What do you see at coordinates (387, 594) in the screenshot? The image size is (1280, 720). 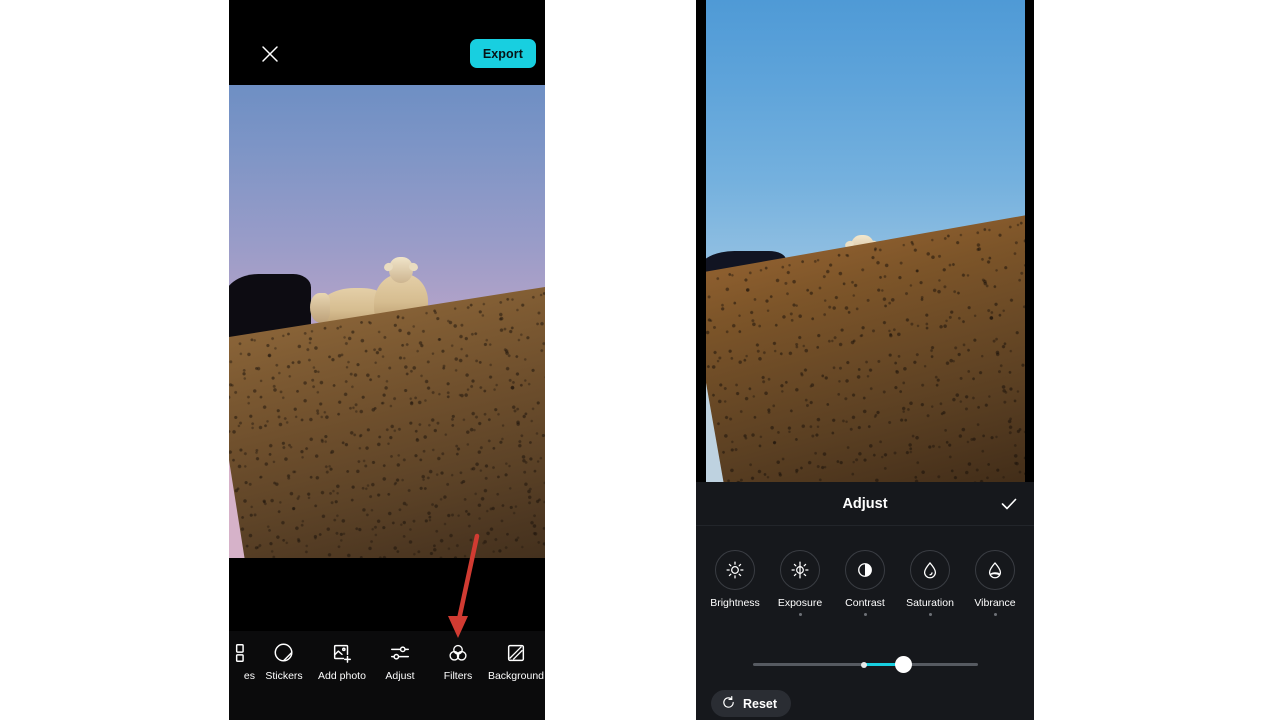 I see `left-photo-letterbox` at bounding box center [387, 594].